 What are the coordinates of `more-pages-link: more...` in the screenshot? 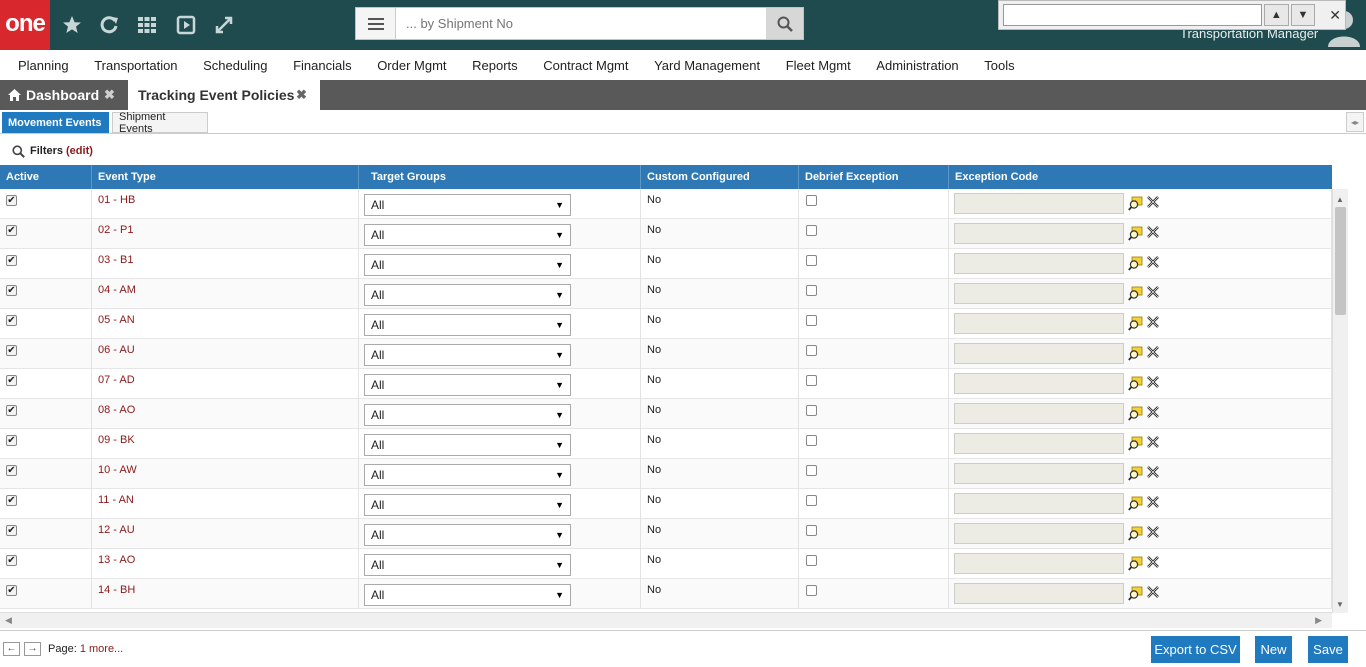 It's located at (106, 649).